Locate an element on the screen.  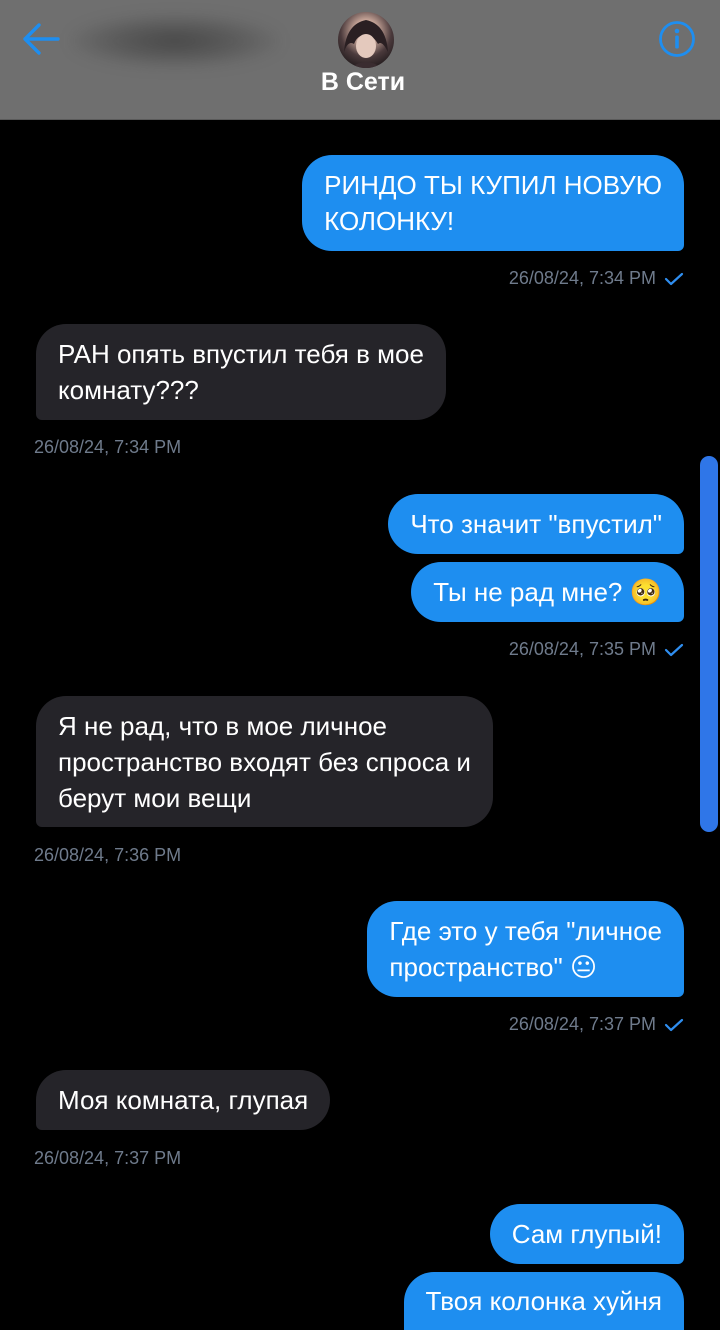
scrollbar is located at coordinates (709, 644).